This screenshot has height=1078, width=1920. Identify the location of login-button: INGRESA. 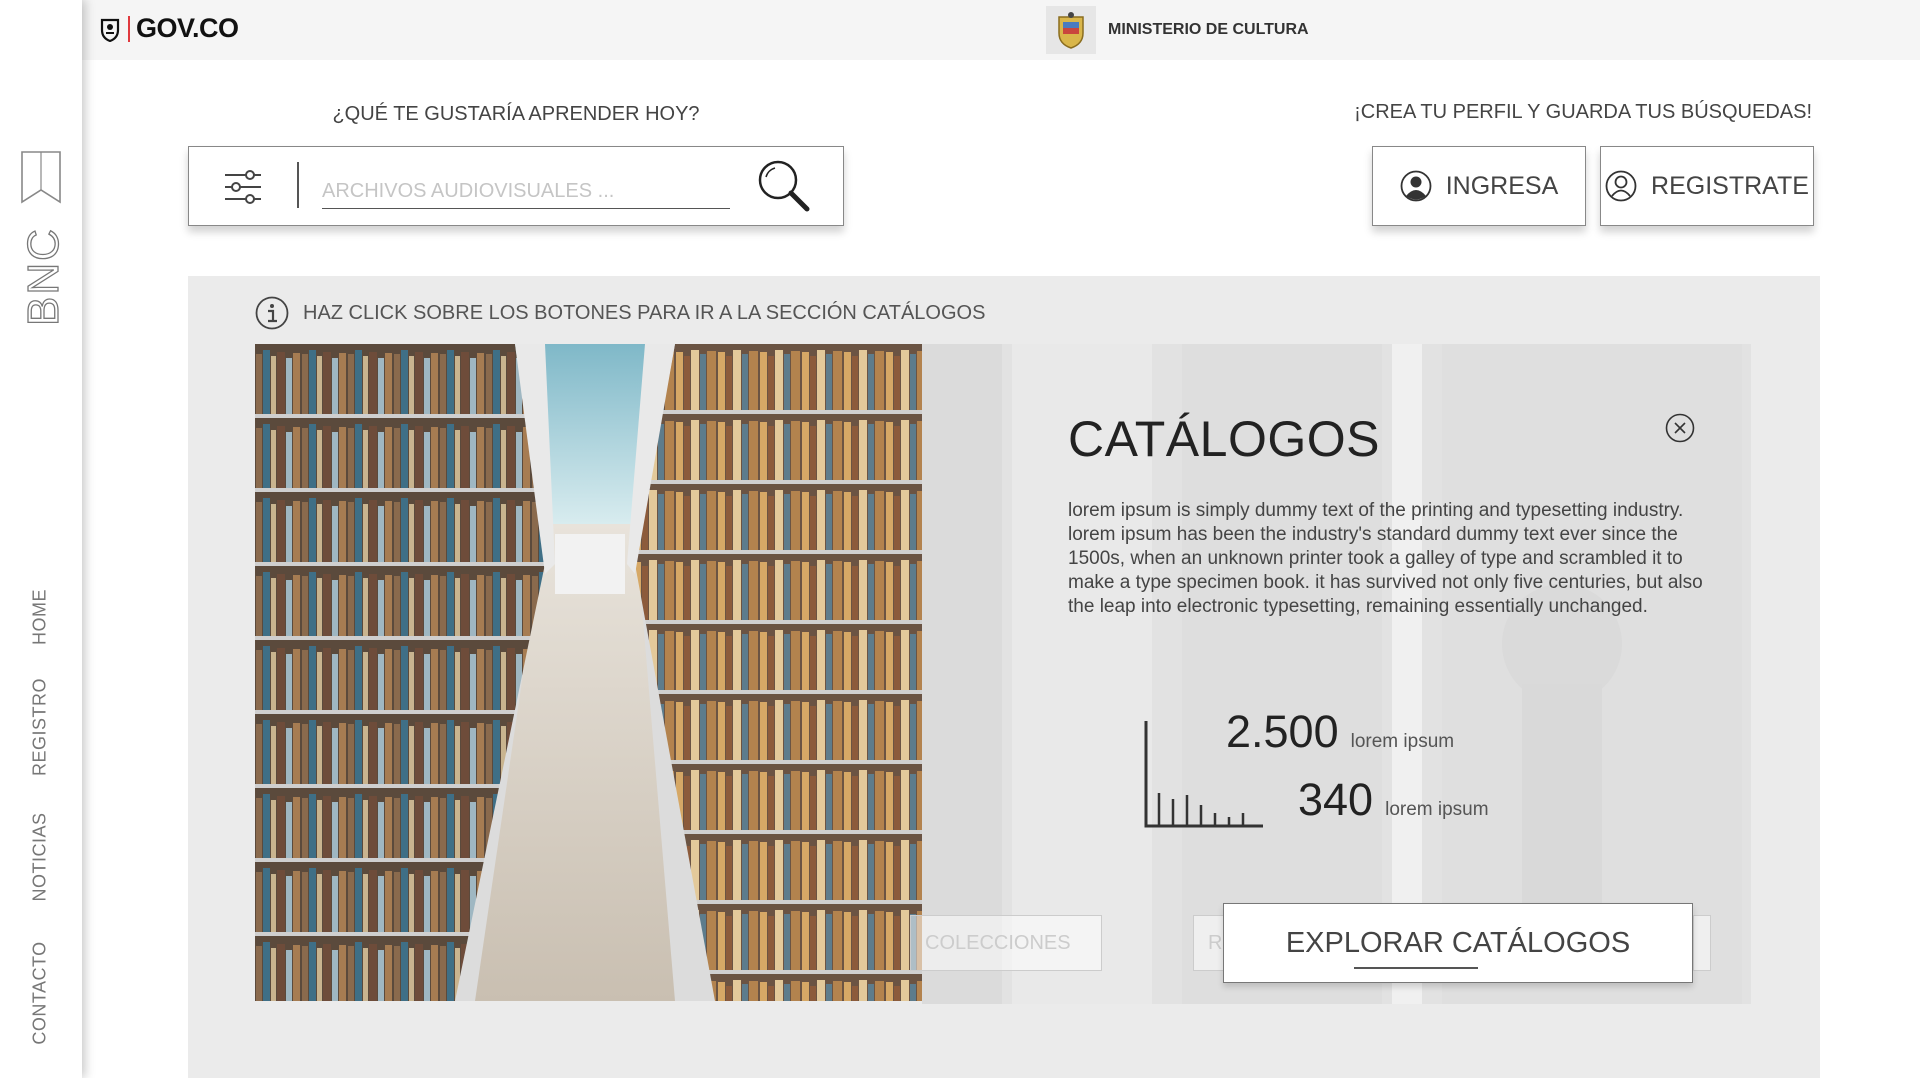
(1479, 186).